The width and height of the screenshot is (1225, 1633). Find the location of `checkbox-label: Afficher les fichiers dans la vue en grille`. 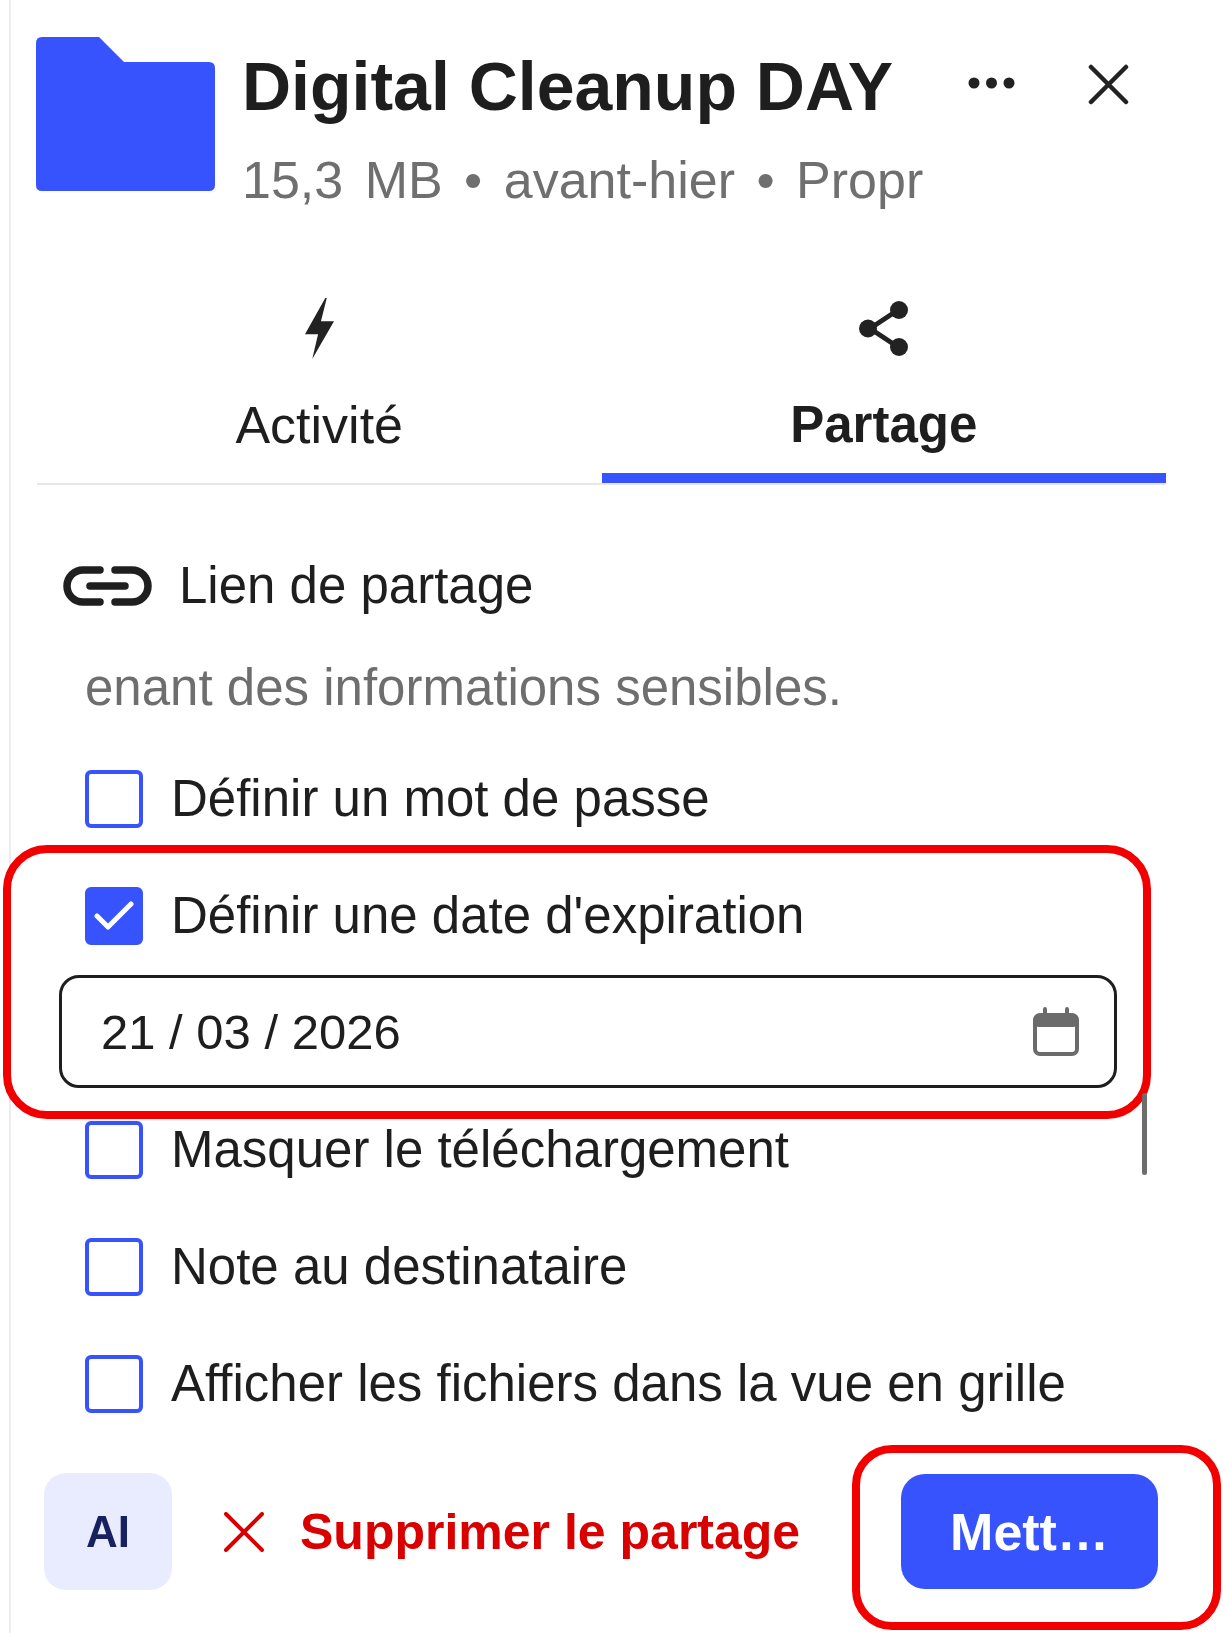

checkbox-label: Afficher les fichiers dans la vue en grille is located at coordinates (618, 1384).